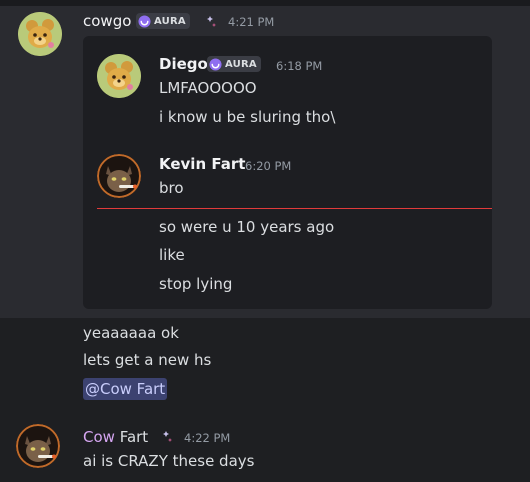  I want to click on diego-timestamp: 6:18 PM, so click(299, 66).